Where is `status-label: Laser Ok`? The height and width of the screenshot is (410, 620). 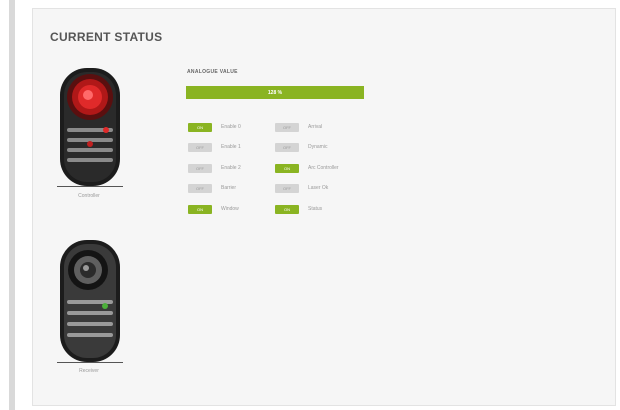
status-label: Laser Ok is located at coordinates (318, 188).